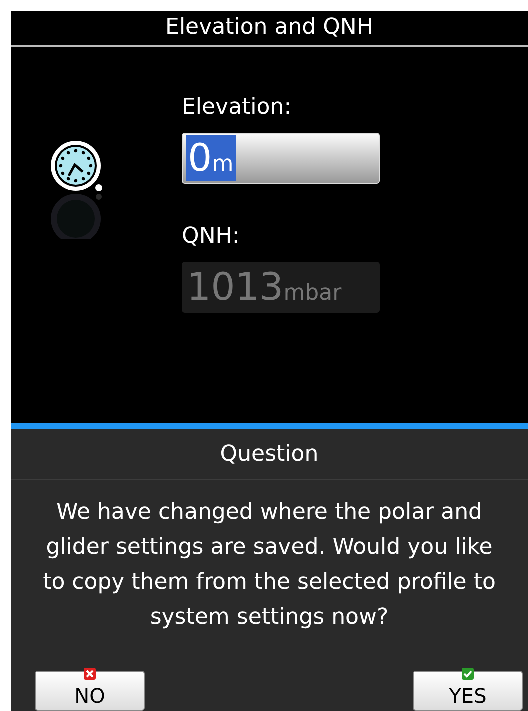 The width and height of the screenshot is (528, 711). What do you see at coordinates (269, 454) in the screenshot?
I see `dialog-title: Question` at bounding box center [269, 454].